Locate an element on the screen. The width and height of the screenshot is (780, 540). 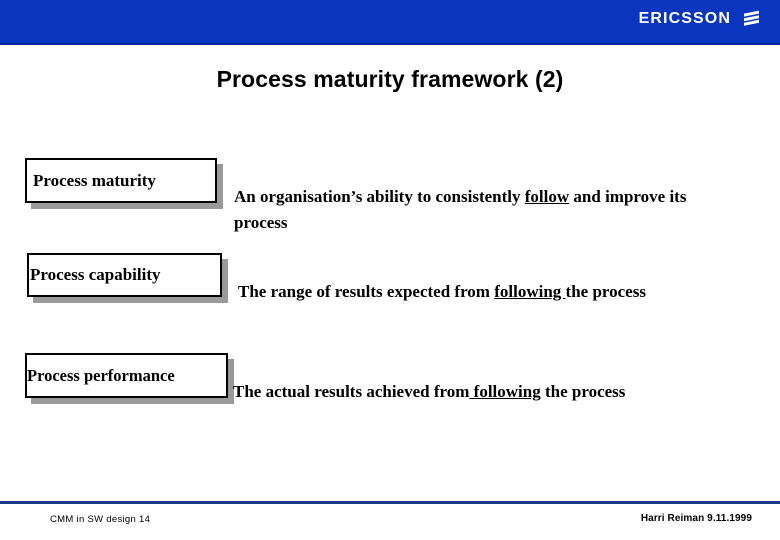
footer-author-date: Harri Reiman 9.11.1999 is located at coordinates (696, 518).